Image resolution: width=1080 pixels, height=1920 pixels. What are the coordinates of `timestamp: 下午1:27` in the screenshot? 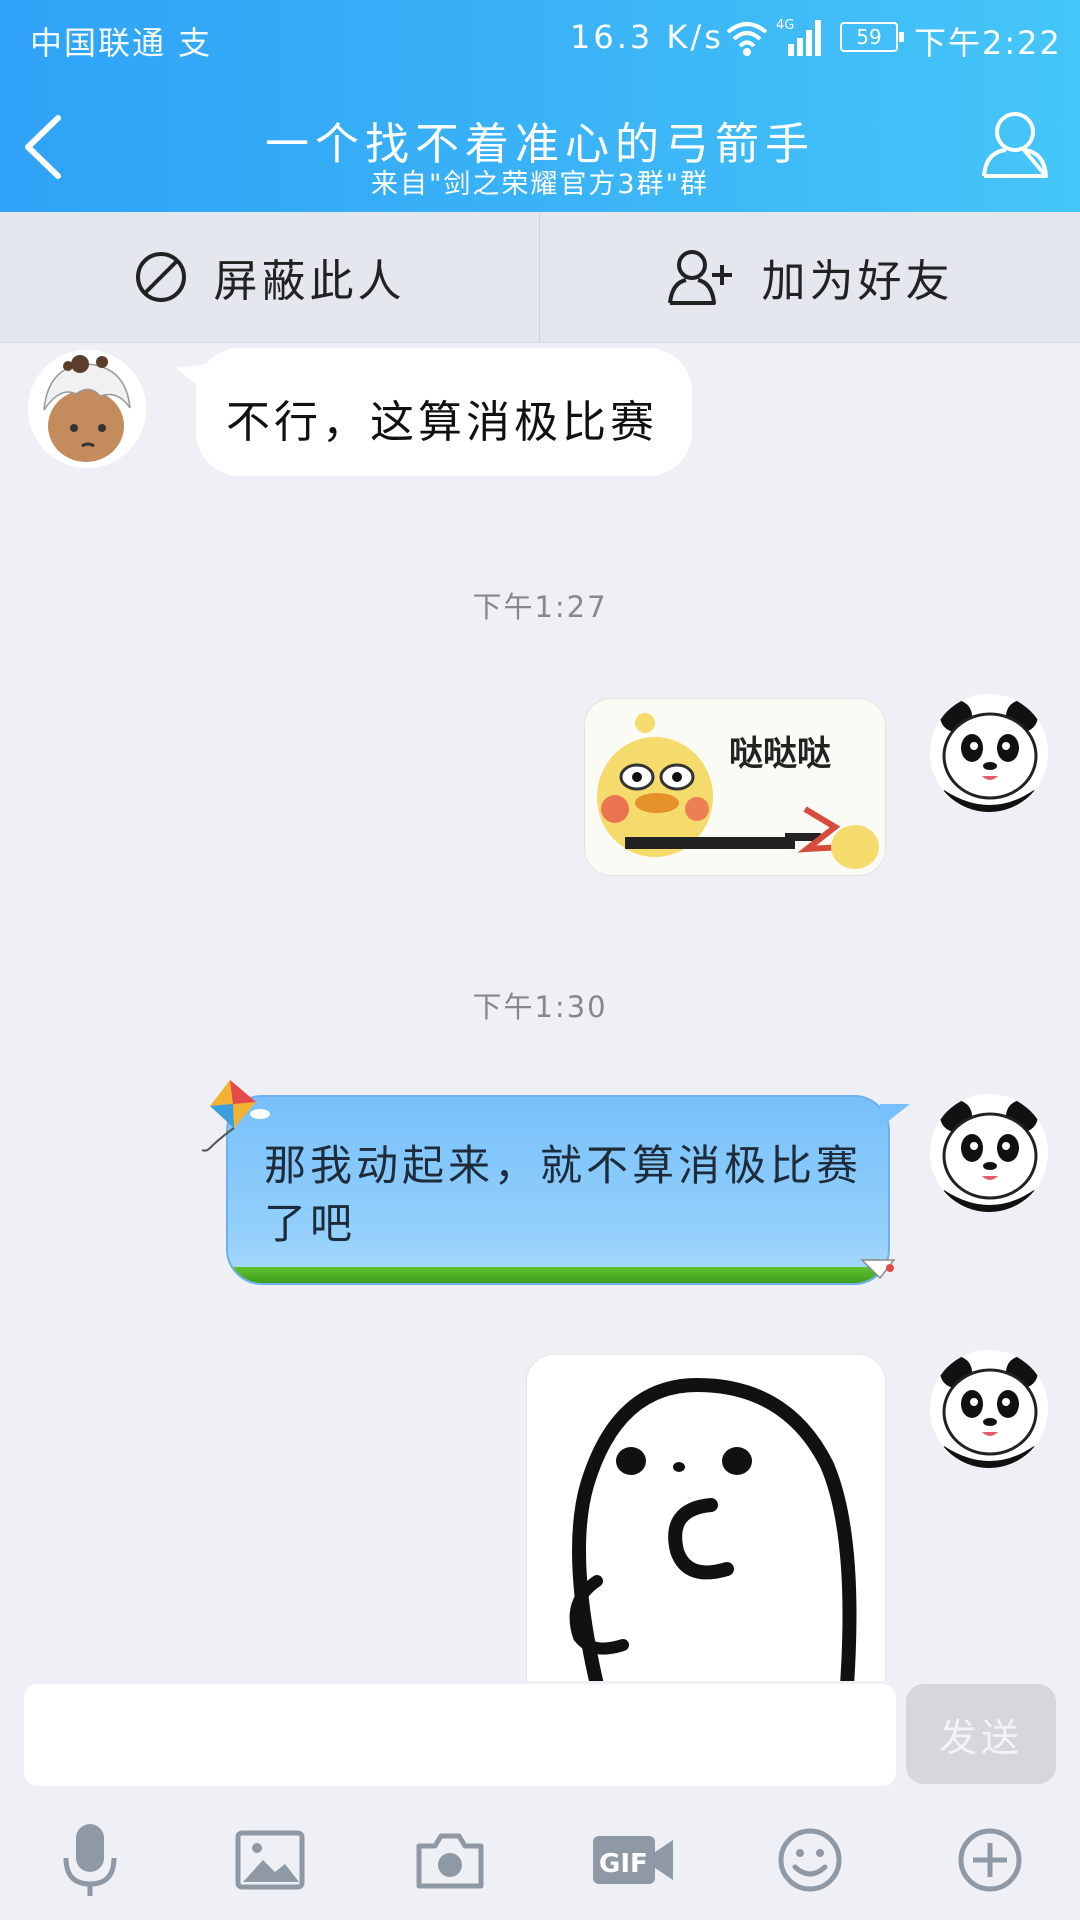 It's located at (540, 607).